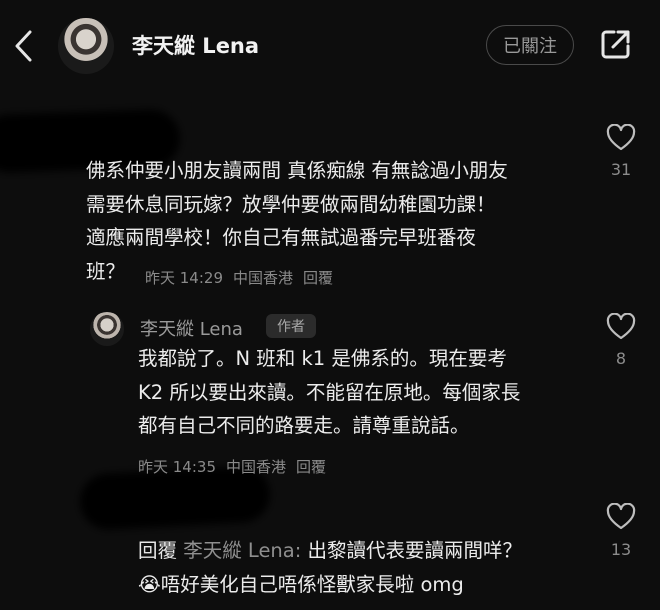 The image size is (660, 610). What do you see at coordinates (24, 46) in the screenshot?
I see `back-chevron-icon` at bounding box center [24, 46].